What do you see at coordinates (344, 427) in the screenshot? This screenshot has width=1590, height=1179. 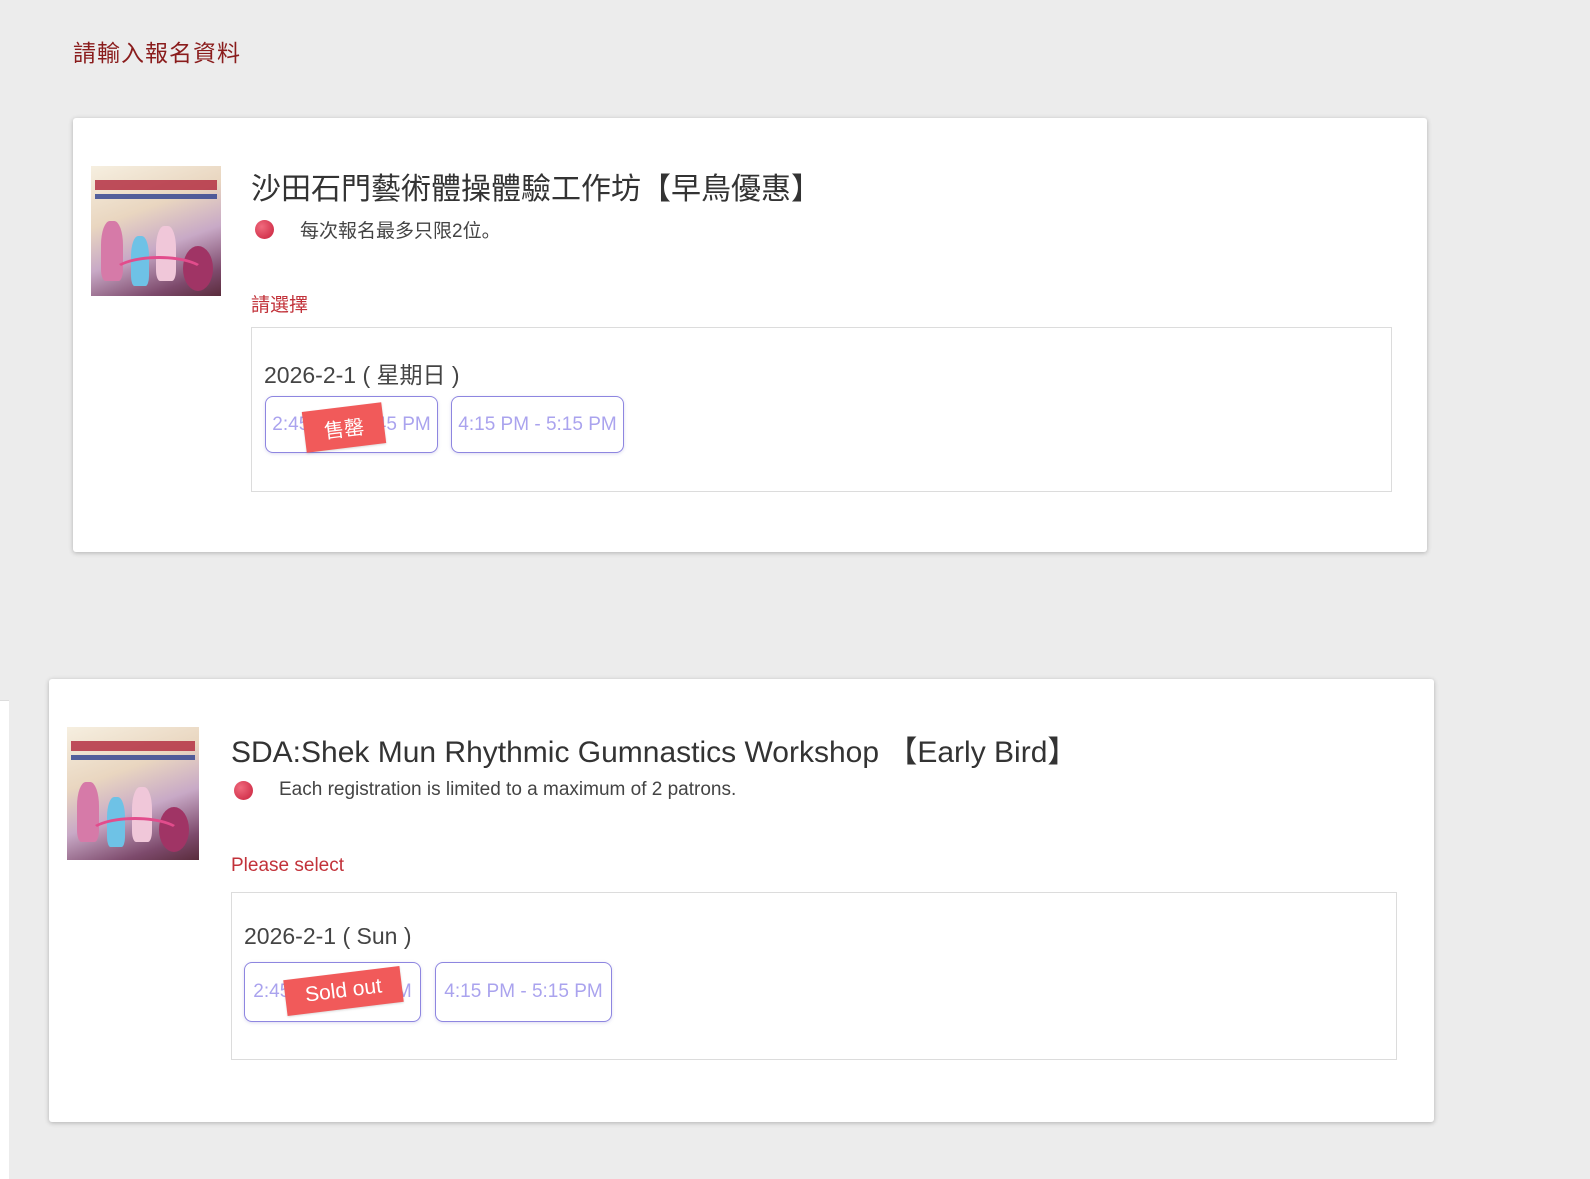 I see `sold-out-badge: 售罄` at bounding box center [344, 427].